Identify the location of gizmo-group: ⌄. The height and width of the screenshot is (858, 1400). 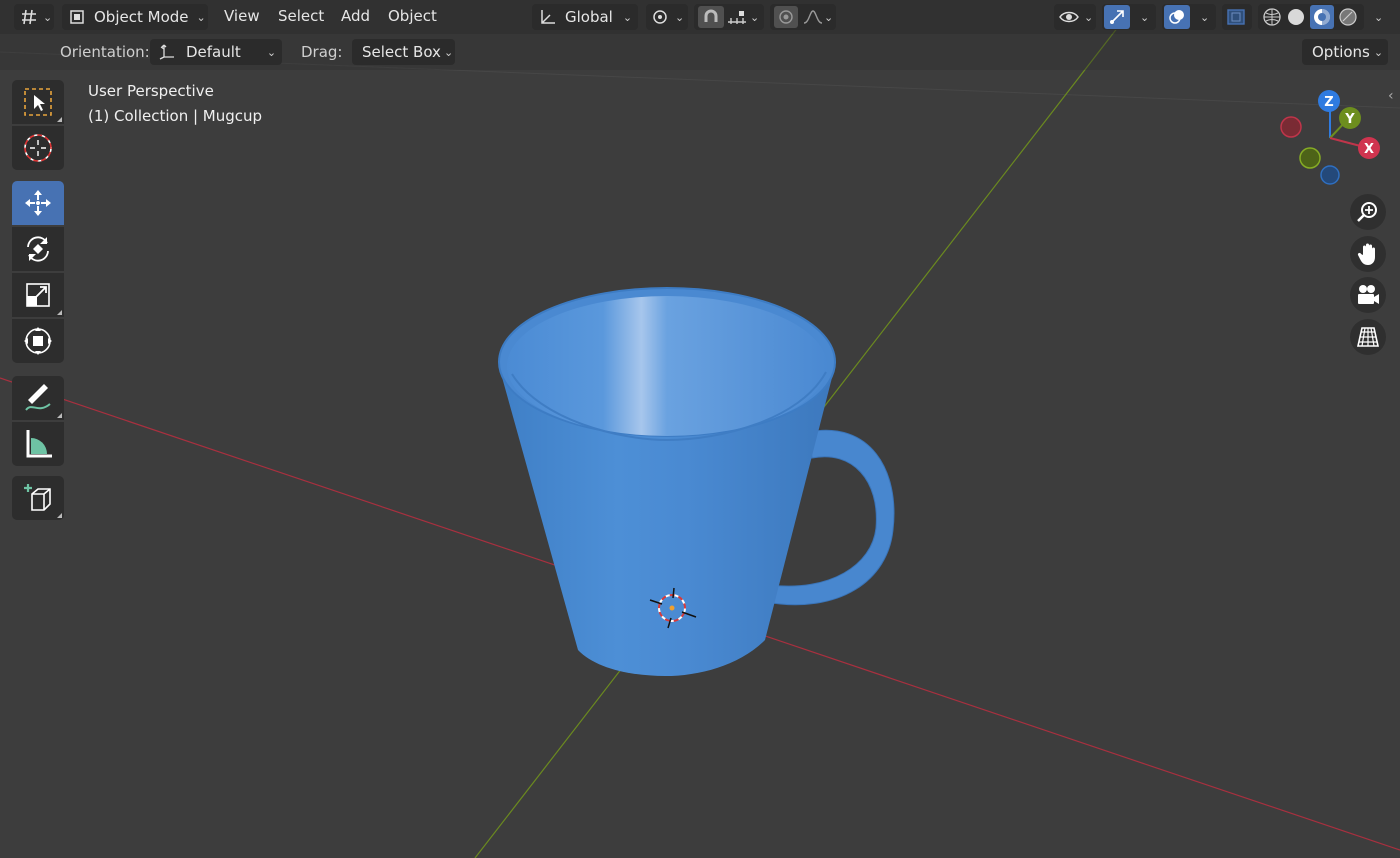
(1129, 17).